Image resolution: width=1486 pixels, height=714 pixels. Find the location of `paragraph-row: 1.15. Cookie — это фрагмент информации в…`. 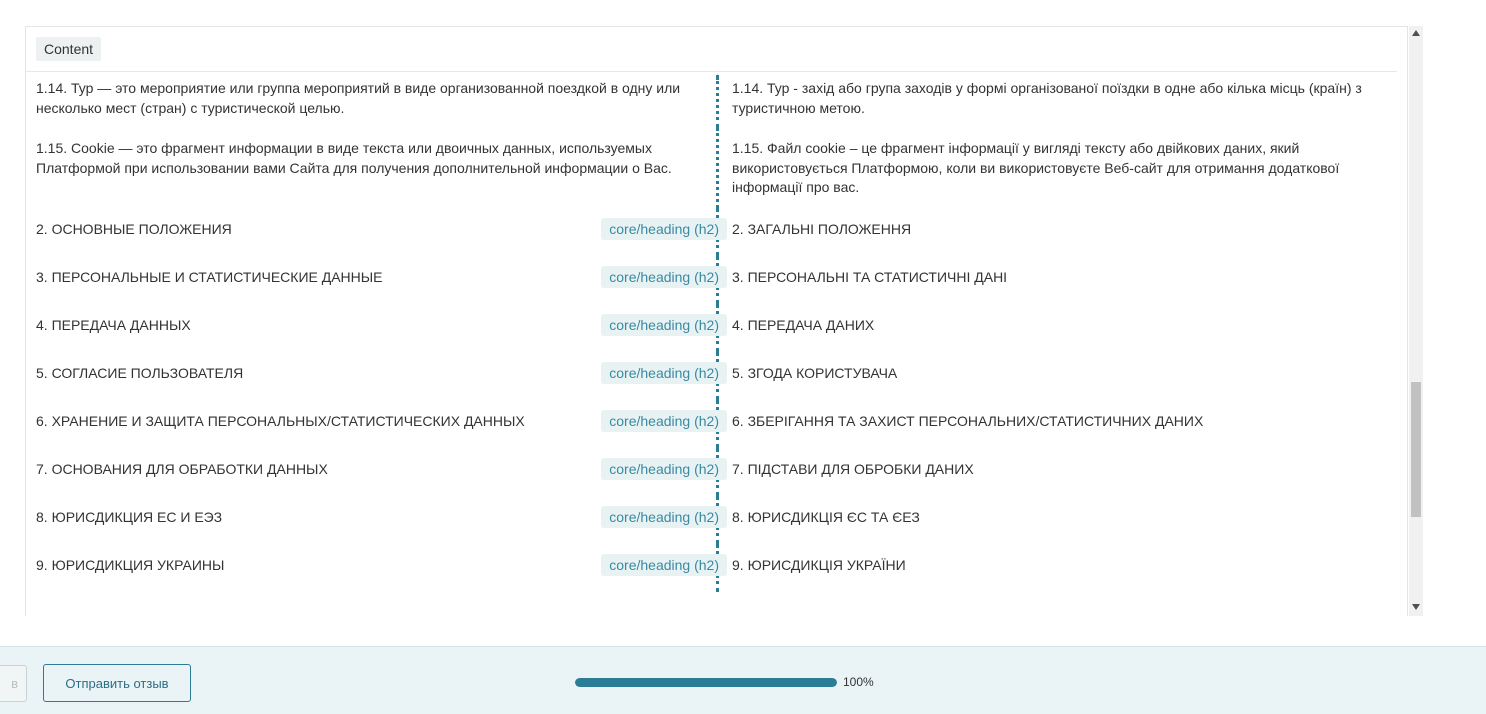

paragraph-row: 1.15. Cookie — это фрагмент информации в… is located at coordinates (716, 168).